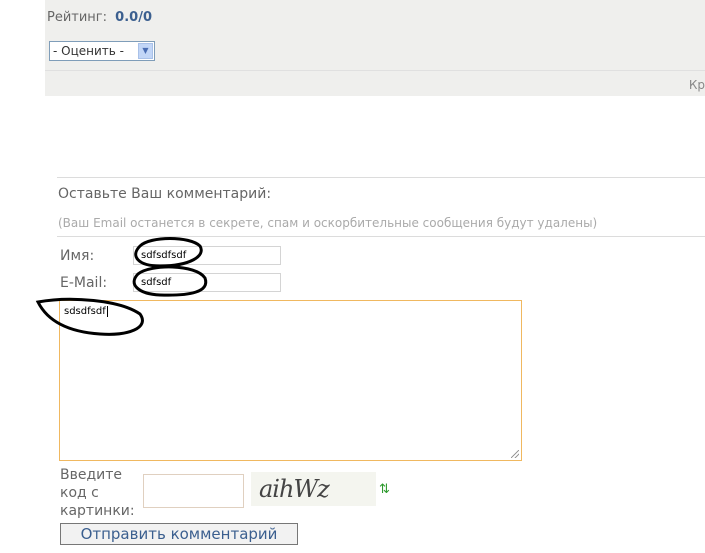 This screenshot has height=553, width=705. I want to click on rating-value: 0.0/0, so click(133, 17).